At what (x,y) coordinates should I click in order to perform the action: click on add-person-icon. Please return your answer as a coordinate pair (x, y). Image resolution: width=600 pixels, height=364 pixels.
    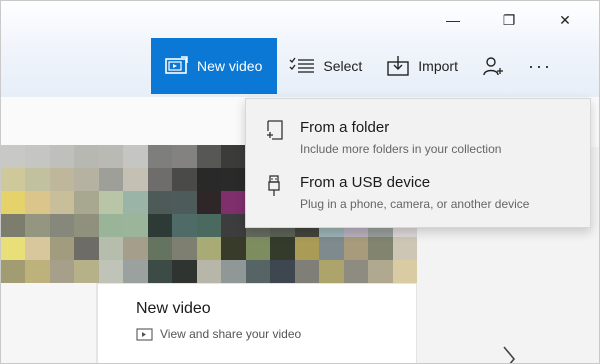
    Looking at the image, I should click on (493, 66).